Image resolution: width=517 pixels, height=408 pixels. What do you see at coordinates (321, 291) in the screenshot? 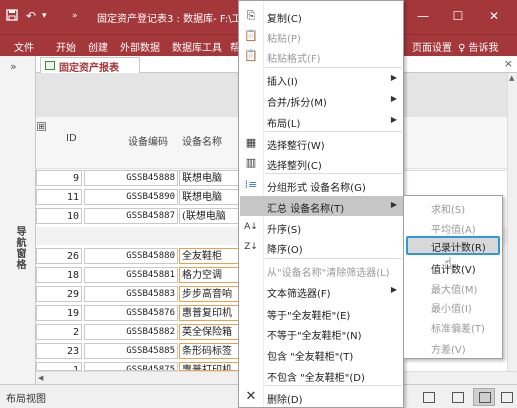
I see `menu-item-text-filters: 文本筛选器(F) ▶` at bounding box center [321, 291].